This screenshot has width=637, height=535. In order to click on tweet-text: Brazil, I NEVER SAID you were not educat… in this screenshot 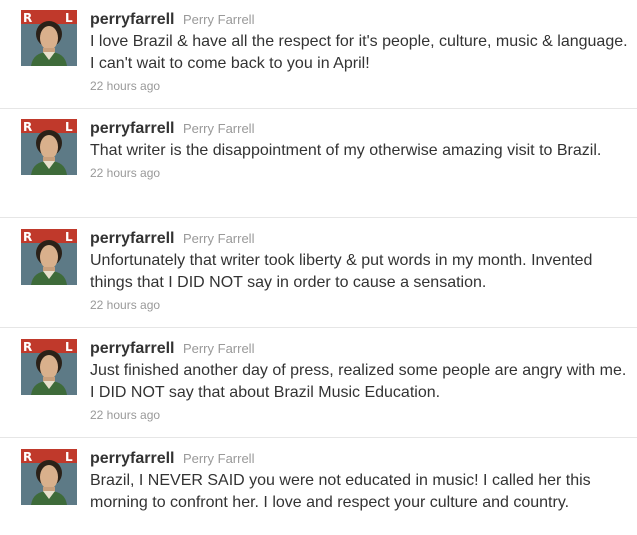, I will do `click(340, 491)`.